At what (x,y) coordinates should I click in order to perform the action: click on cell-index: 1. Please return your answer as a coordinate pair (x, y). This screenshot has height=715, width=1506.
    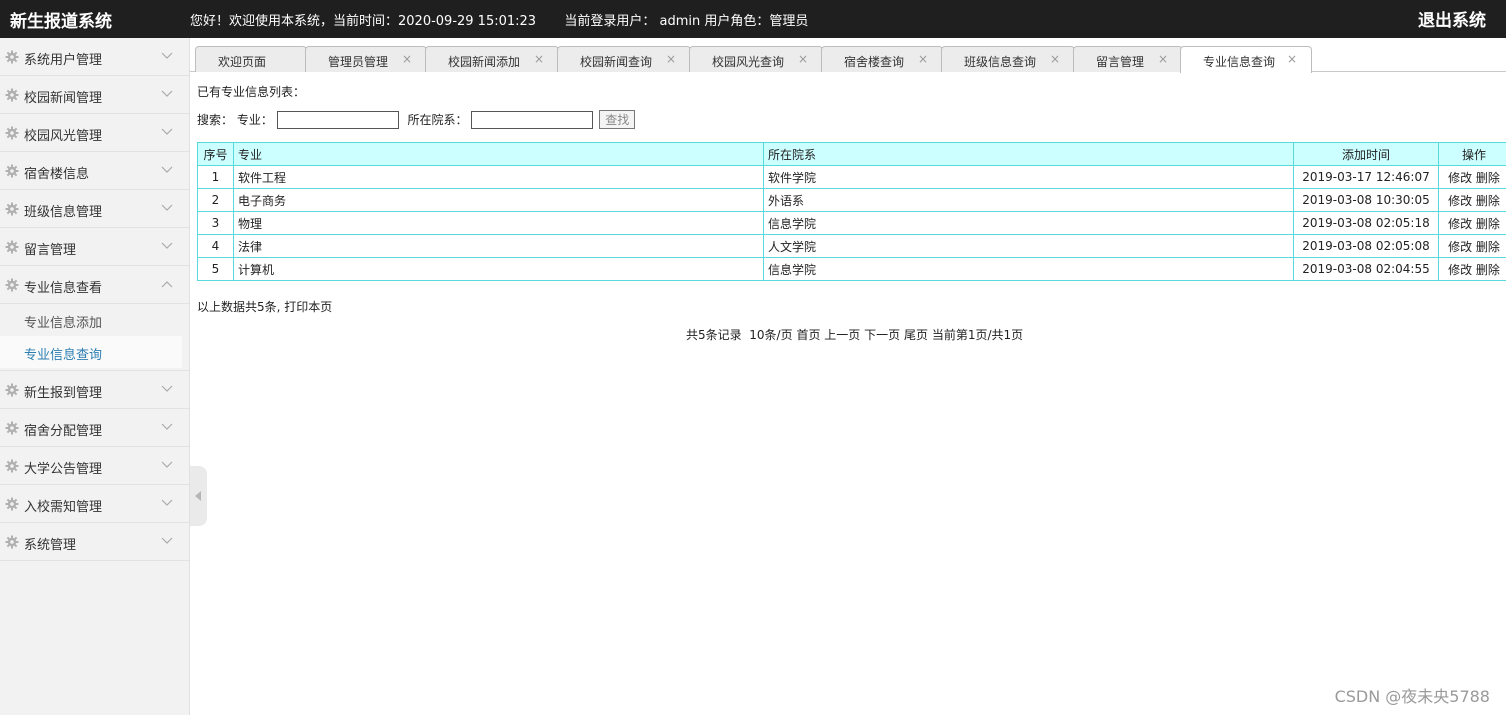
    Looking at the image, I should click on (215, 177).